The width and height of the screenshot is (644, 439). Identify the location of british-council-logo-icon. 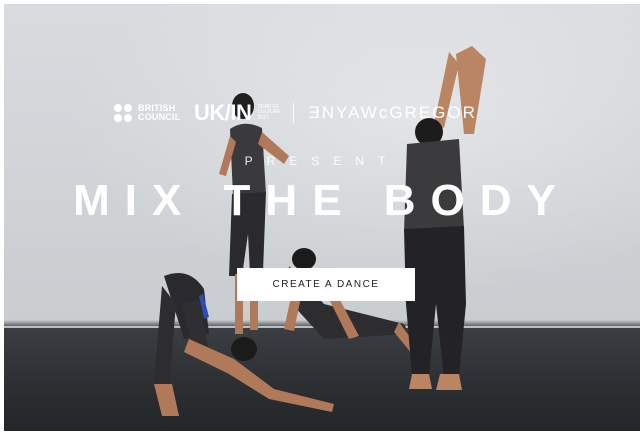
(123, 113).